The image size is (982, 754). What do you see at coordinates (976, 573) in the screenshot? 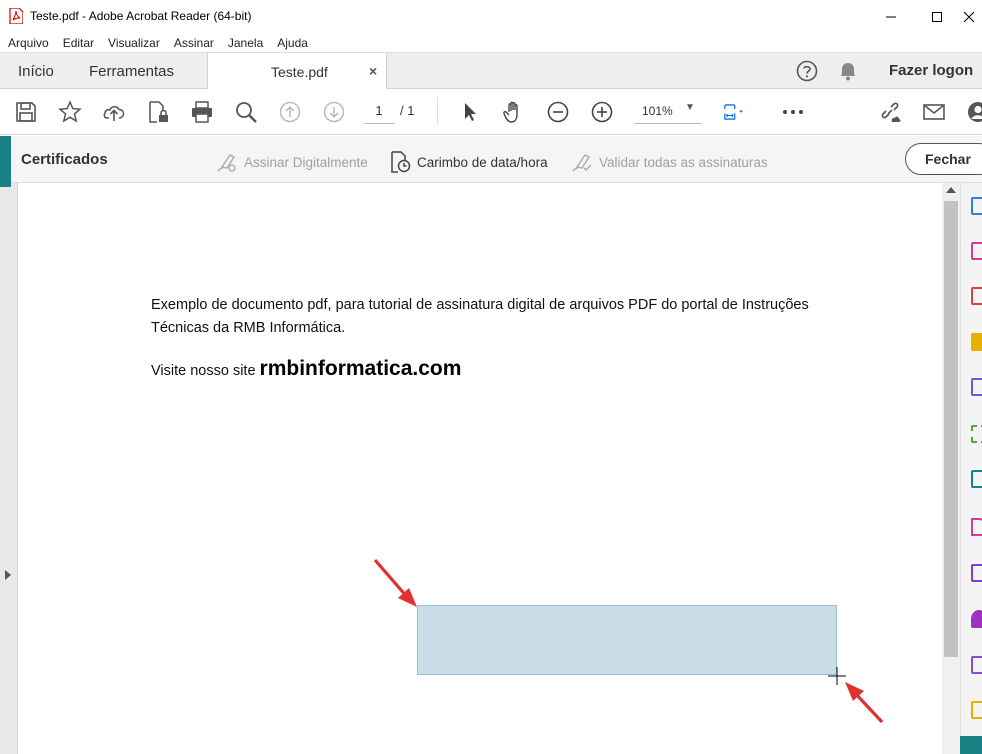
I see `protect-icon` at bounding box center [976, 573].